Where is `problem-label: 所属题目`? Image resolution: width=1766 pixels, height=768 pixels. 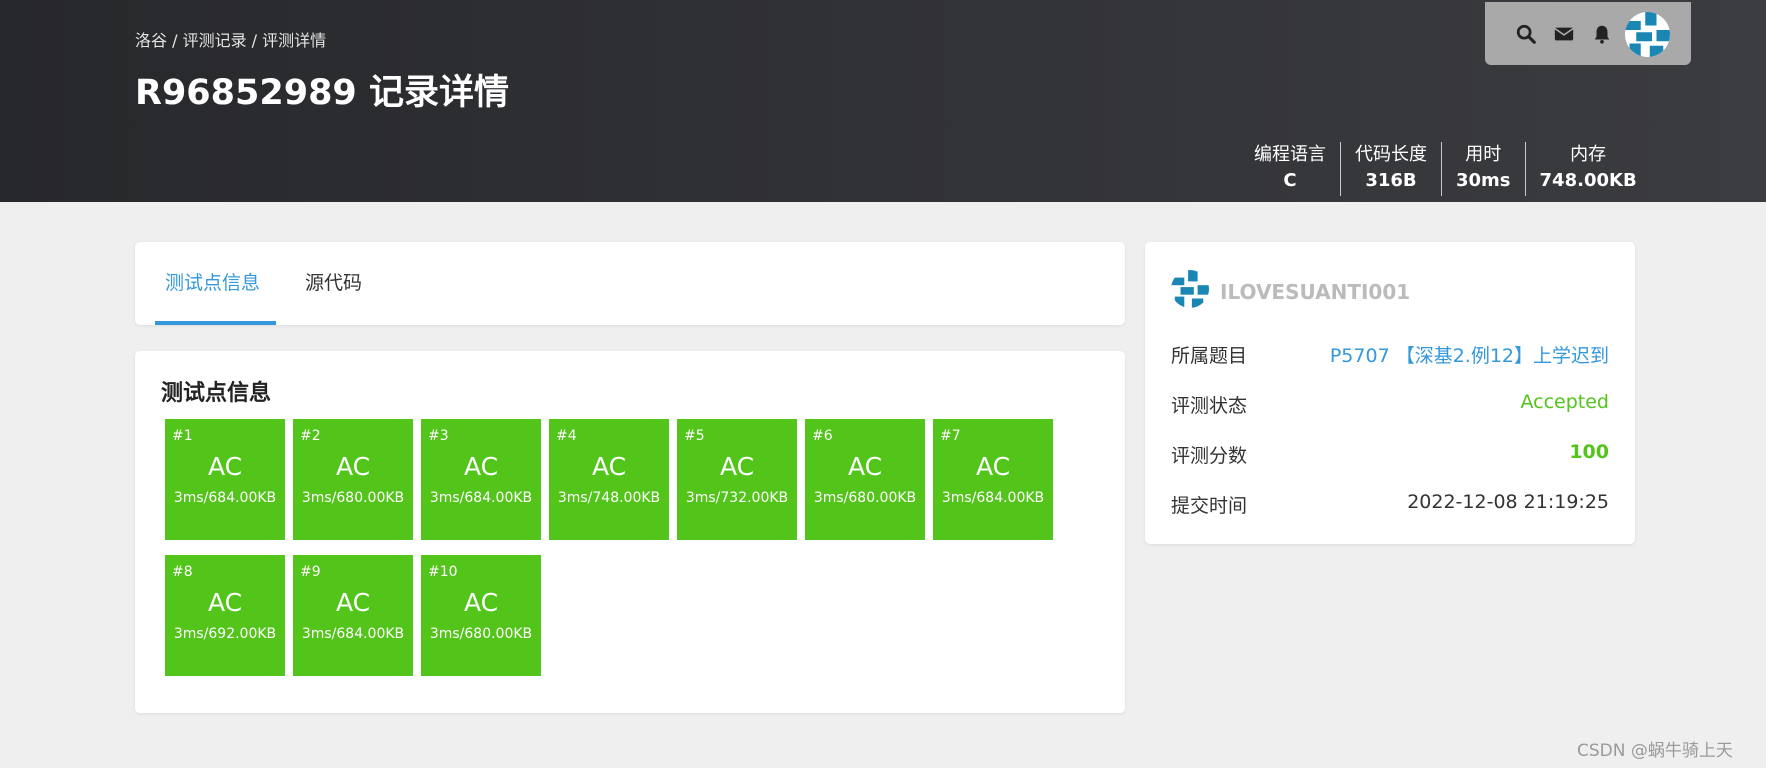
problem-label: 所属题目 is located at coordinates (1209, 356).